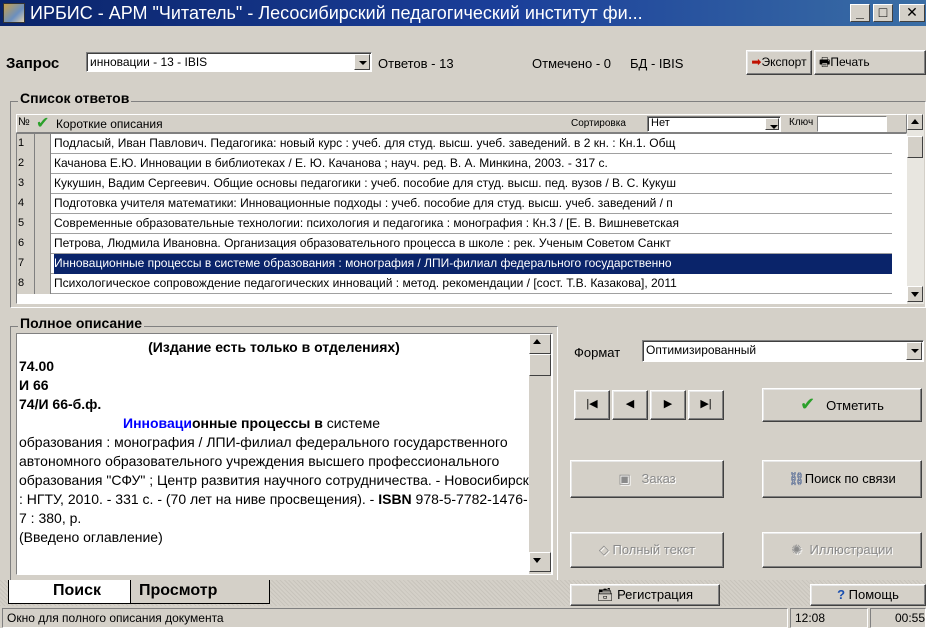 The width and height of the screenshot is (926, 628). I want to click on order-button: ▣ Заказ, so click(647, 479).